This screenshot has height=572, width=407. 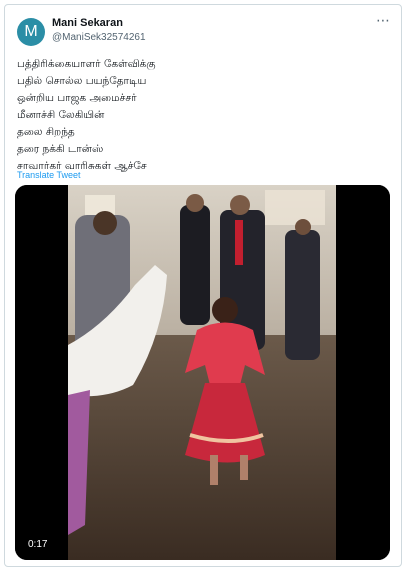 What do you see at coordinates (99, 37) in the screenshot?
I see `author-handle: @ManiSek32574261` at bounding box center [99, 37].